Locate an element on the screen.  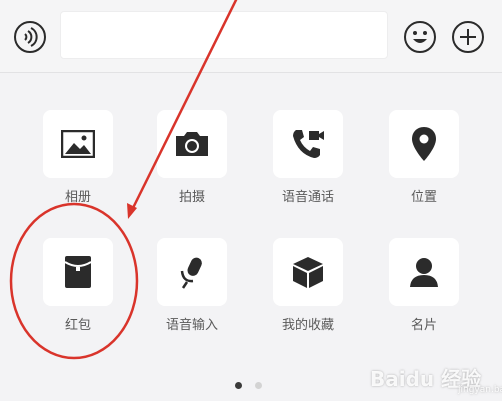
more-functions-button is located at coordinates (468, 37).